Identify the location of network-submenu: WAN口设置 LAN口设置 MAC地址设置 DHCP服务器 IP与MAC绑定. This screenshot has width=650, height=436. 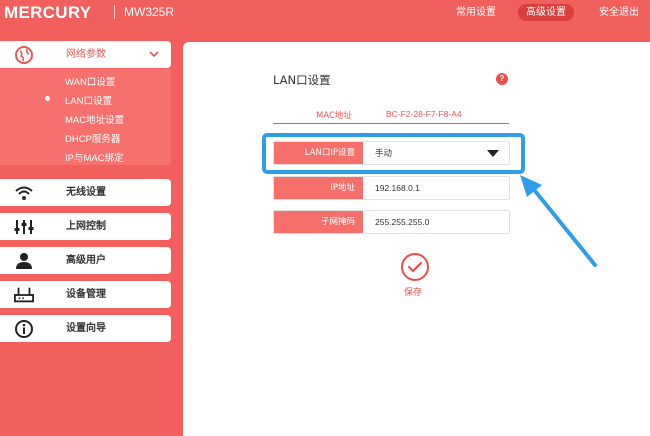
(85, 117).